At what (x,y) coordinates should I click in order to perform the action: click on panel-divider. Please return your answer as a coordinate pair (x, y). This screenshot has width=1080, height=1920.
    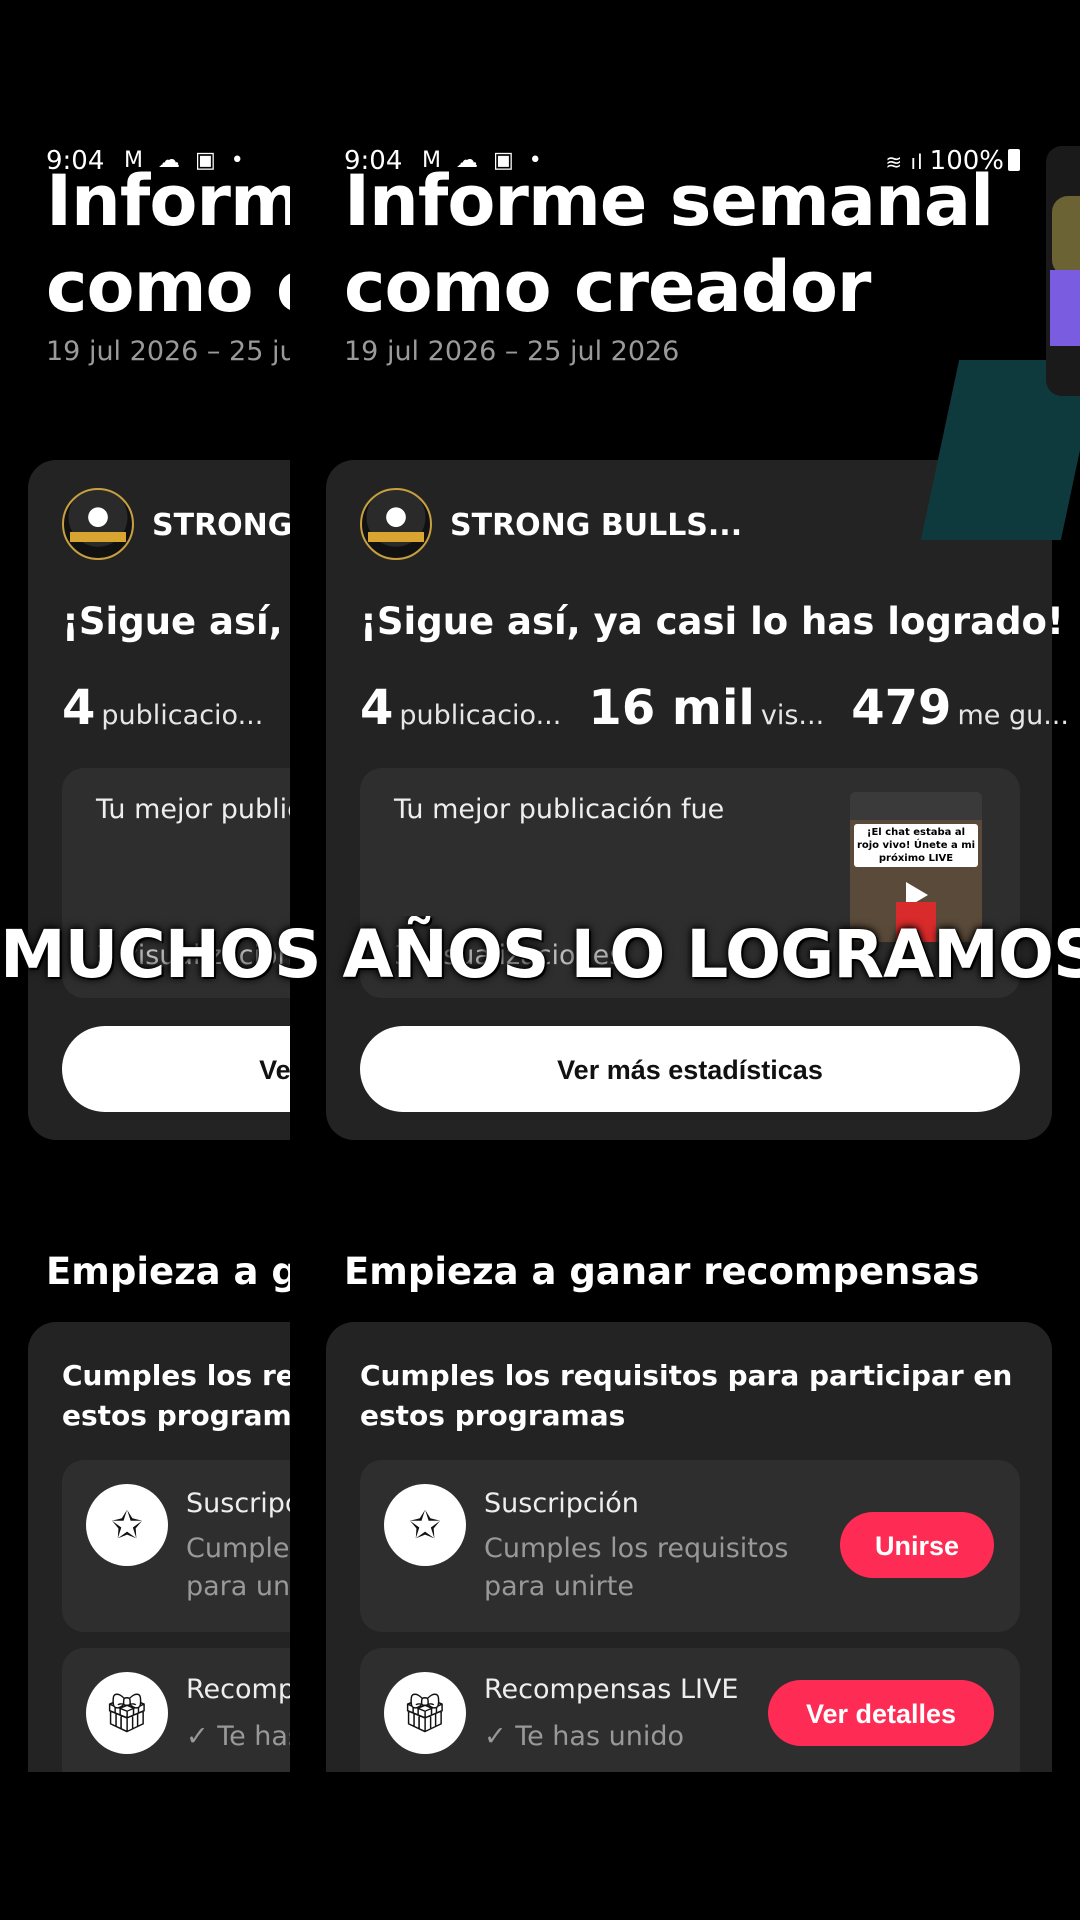
    Looking at the image, I should click on (294, 886).